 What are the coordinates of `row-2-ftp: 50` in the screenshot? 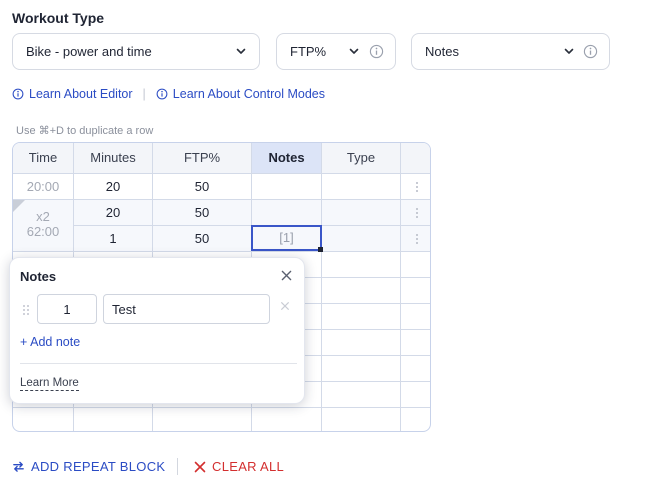 It's located at (202, 213).